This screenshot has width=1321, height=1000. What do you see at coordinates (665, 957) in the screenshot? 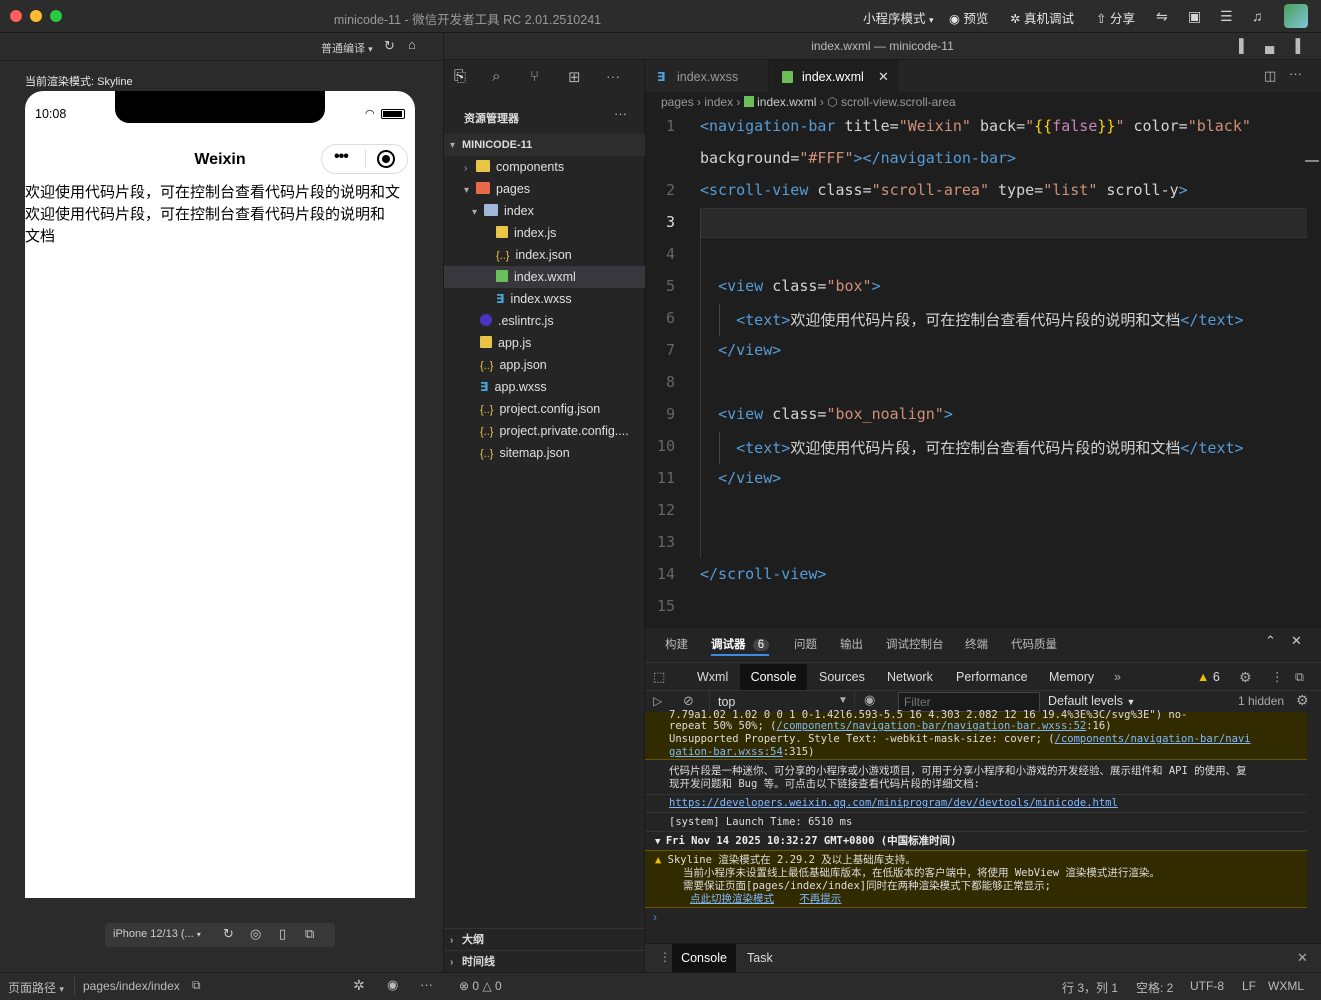
I see `drawer-menu-icon: ⋮` at bounding box center [665, 957].